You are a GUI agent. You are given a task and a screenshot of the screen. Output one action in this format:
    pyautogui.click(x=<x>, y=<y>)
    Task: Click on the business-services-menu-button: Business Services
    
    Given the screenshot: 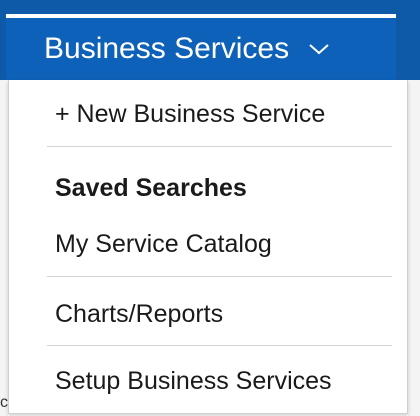 What is the action you would take?
    pyautogui.click(x=201, y=47)
    